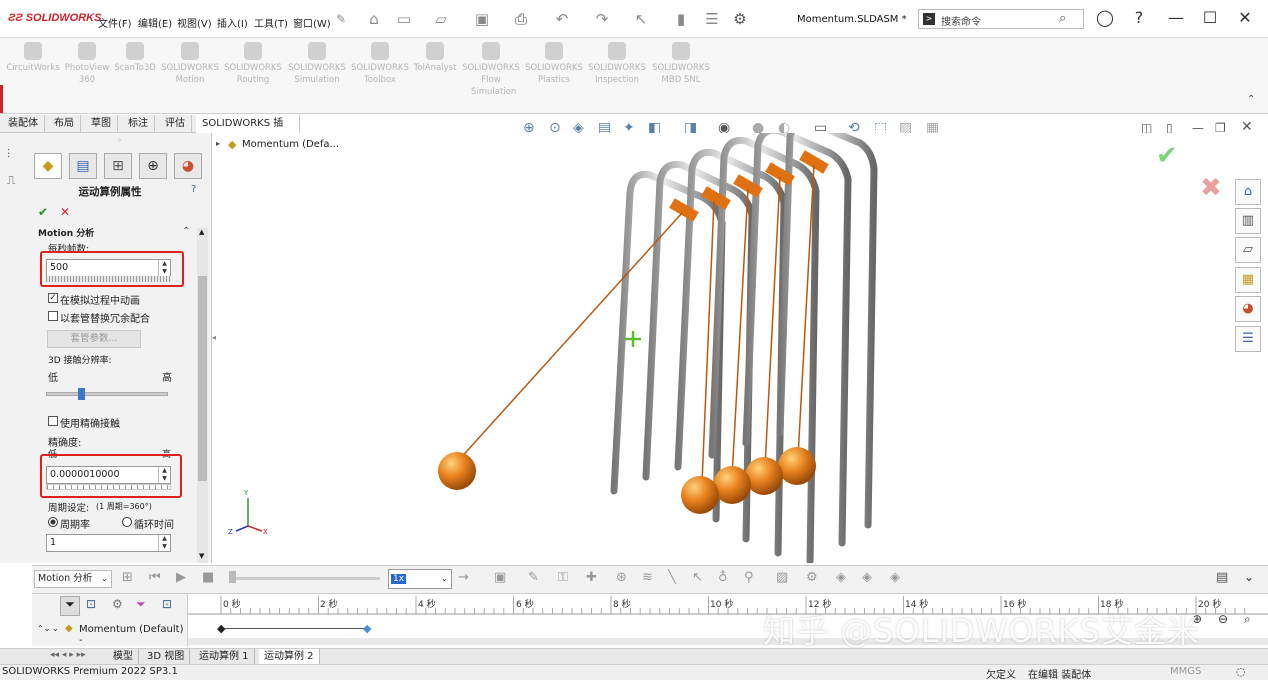 The image size is (1268, 680). What do you see at coordinates (841, 577) in the screenshot?
I see `collapse-manager-icon: ◈` at bounding box center [841, 577].